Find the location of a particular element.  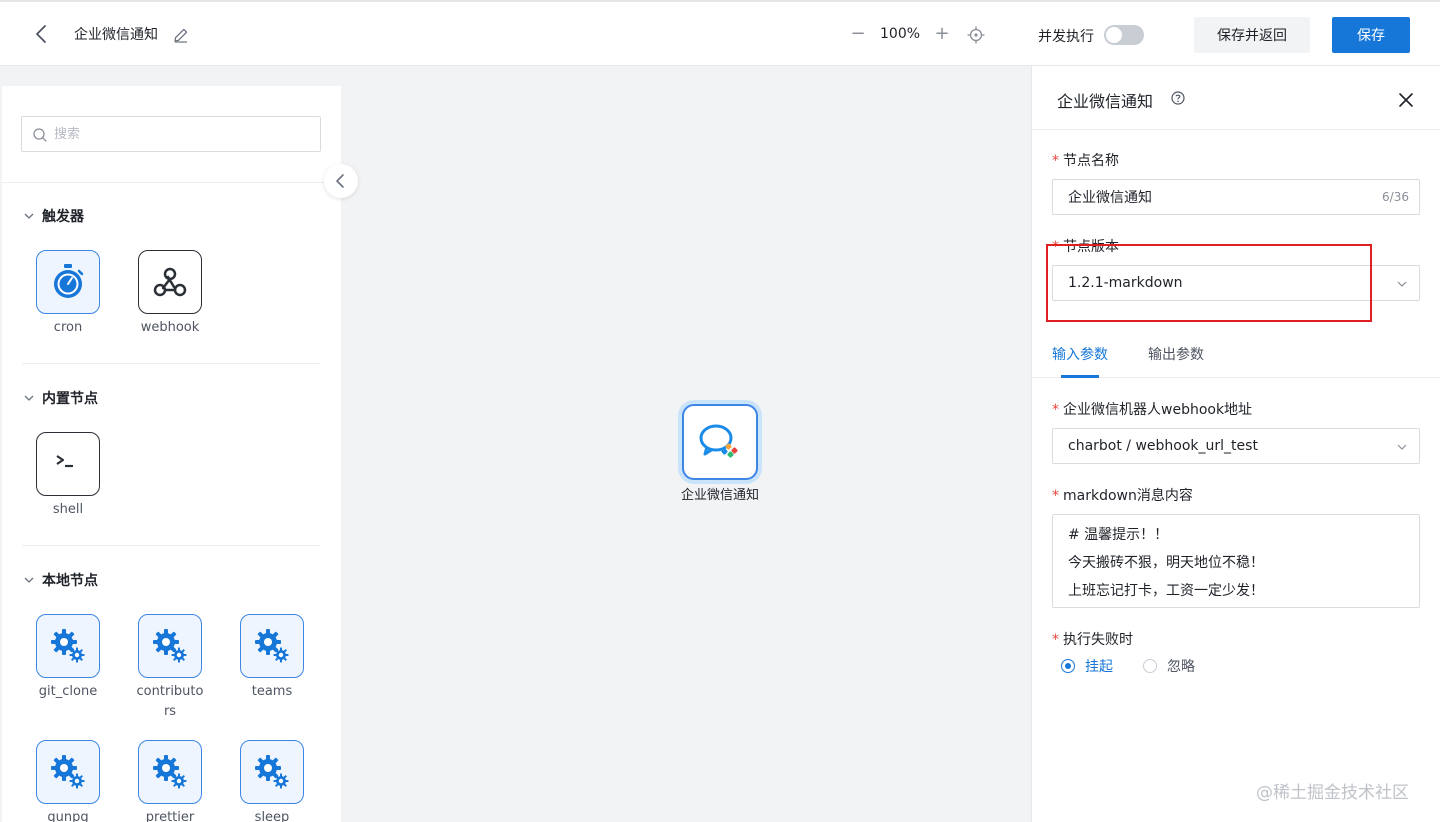

radio-ignore: 忽略 is located at coordinates (1169, 666).